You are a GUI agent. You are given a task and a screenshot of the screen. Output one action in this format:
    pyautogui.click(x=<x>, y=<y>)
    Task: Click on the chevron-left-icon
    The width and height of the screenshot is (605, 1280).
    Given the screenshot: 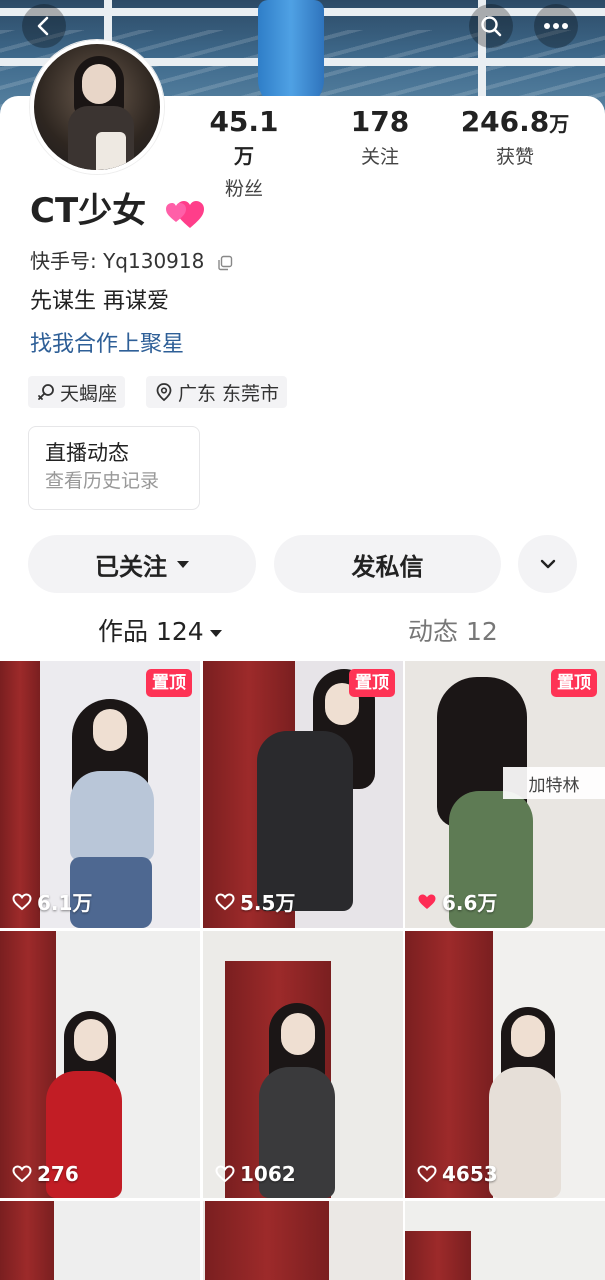 What is the action you would take?
    pyautogui.click(x=43, y=26)
    